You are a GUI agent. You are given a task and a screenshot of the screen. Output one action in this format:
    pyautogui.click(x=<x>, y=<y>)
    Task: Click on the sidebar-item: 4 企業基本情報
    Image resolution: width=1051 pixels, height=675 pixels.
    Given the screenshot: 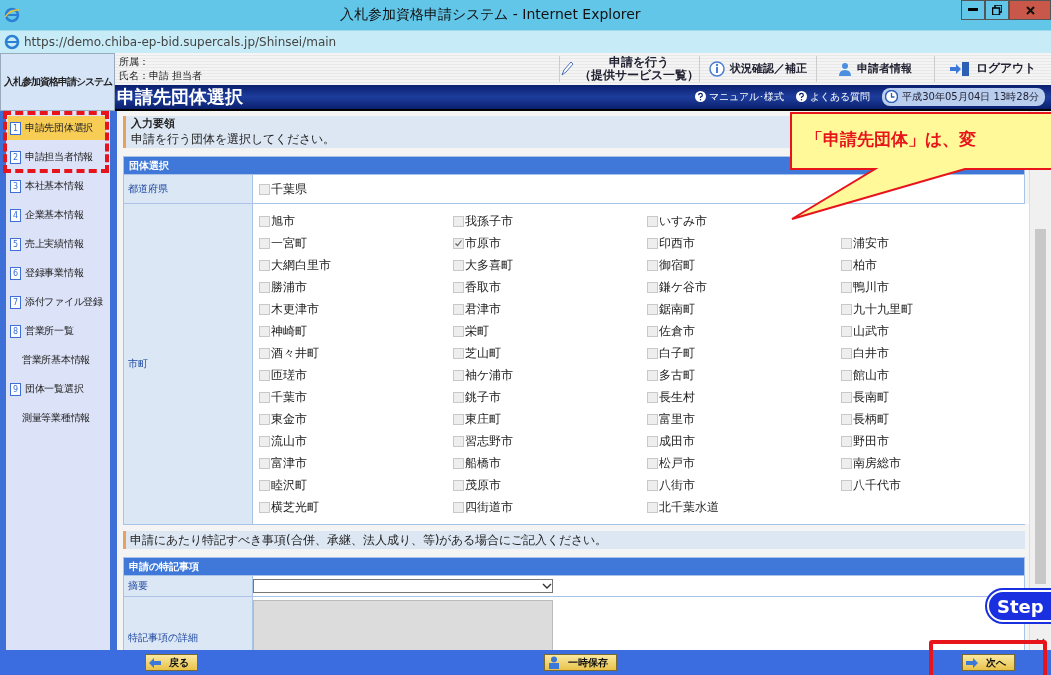 What is the action you would take?
    pyautogui.click(x=57, y=215)
    